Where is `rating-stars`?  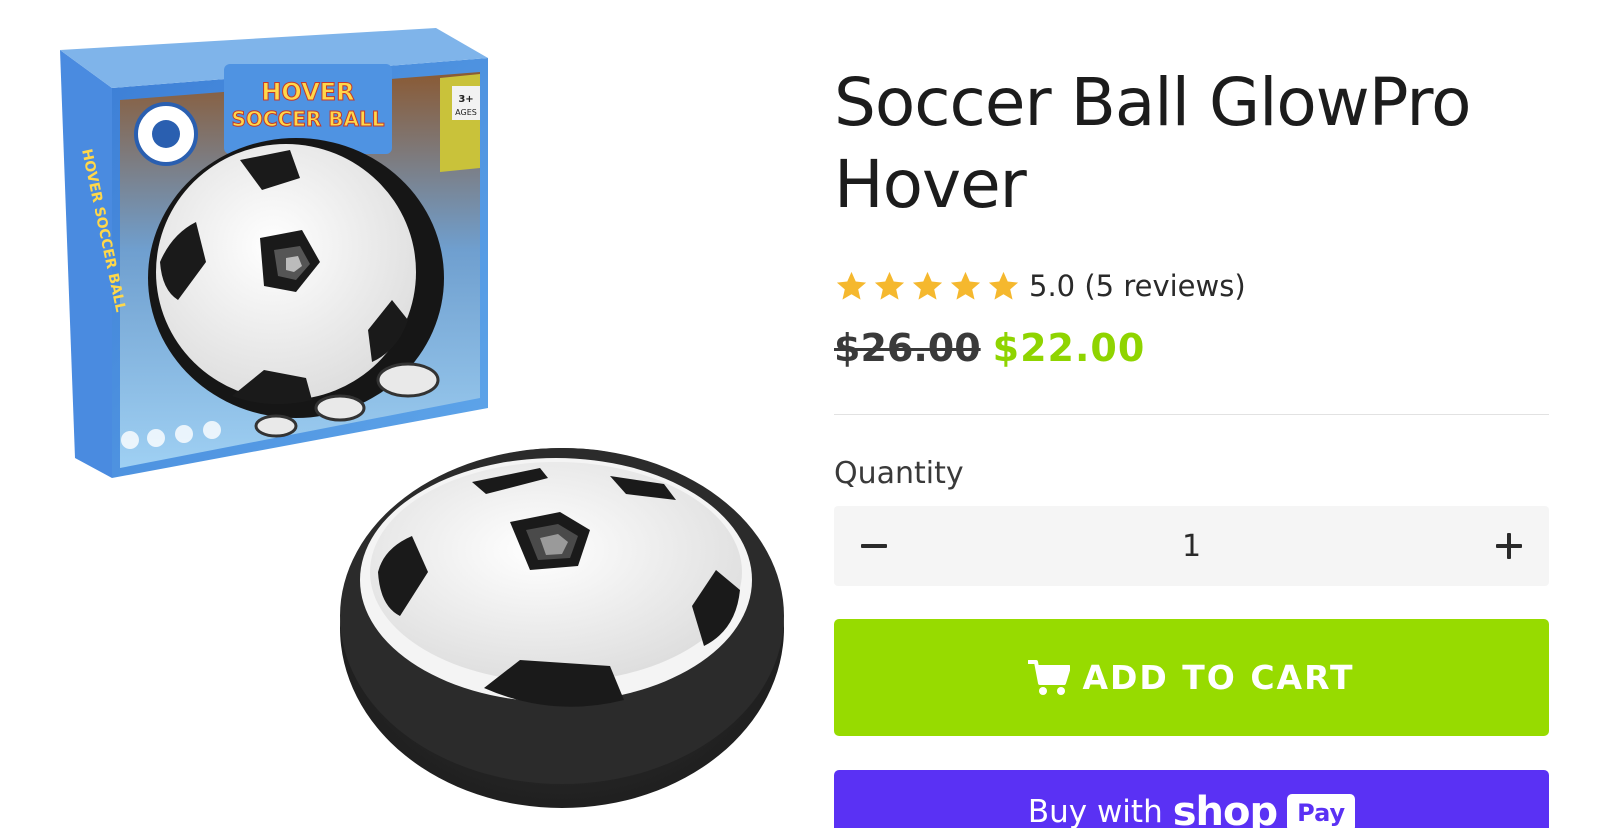 rating-stars is located at coordinates (927, 286).